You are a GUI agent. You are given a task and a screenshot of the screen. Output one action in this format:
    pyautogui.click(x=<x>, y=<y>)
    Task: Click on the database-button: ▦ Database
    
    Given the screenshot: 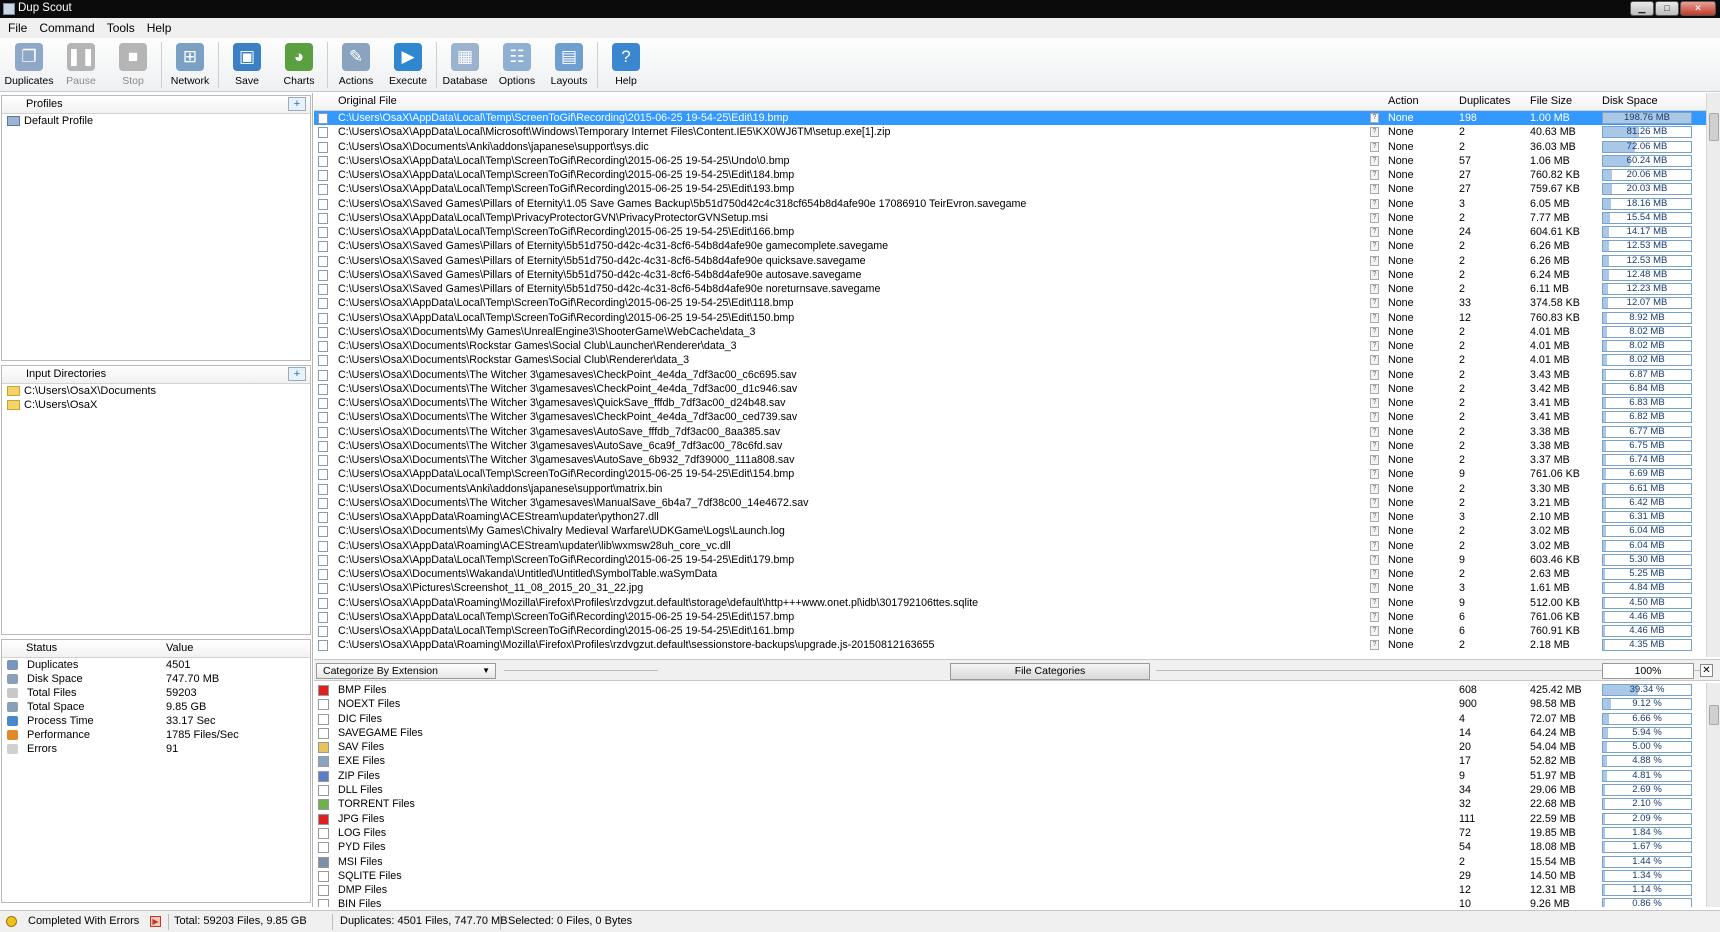 What is the action you would take?
    pyautogui.click(x=465, y=65)
    